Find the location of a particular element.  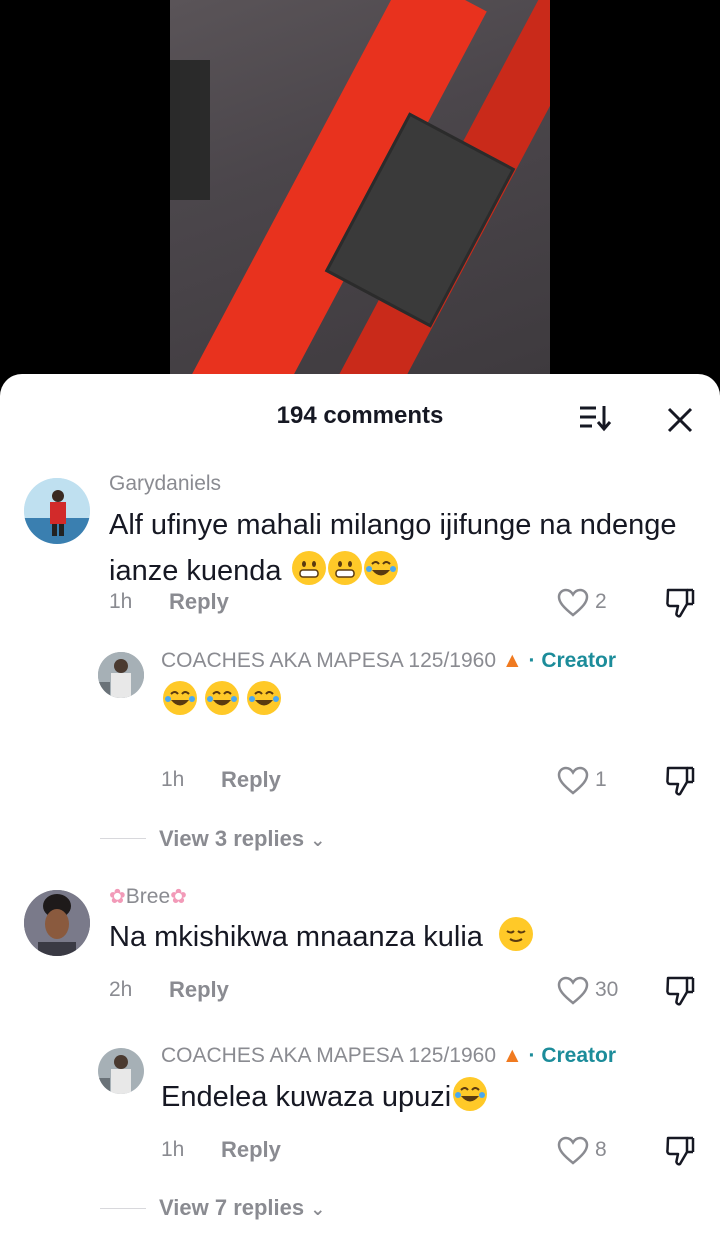

relieved-emoji-icon is located at coordinates (516, 934).